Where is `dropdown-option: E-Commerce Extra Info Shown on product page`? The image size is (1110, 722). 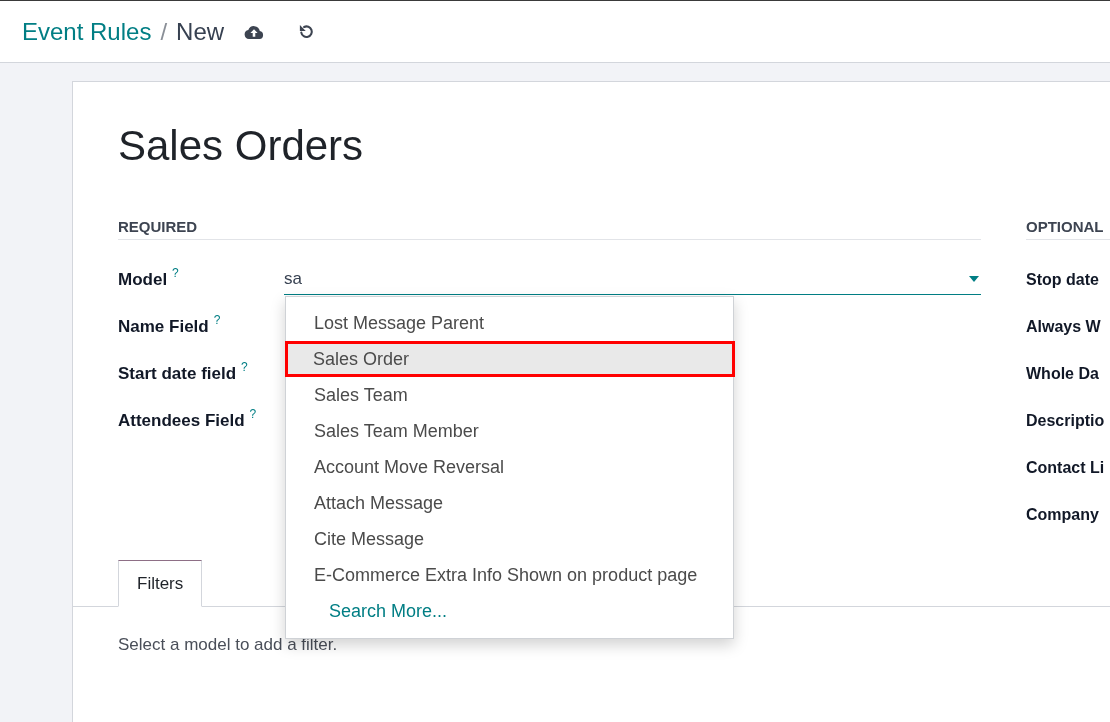
dropdown-option: E-Commerce Extra Info Shown on product page is located at coordinates (509, 575).